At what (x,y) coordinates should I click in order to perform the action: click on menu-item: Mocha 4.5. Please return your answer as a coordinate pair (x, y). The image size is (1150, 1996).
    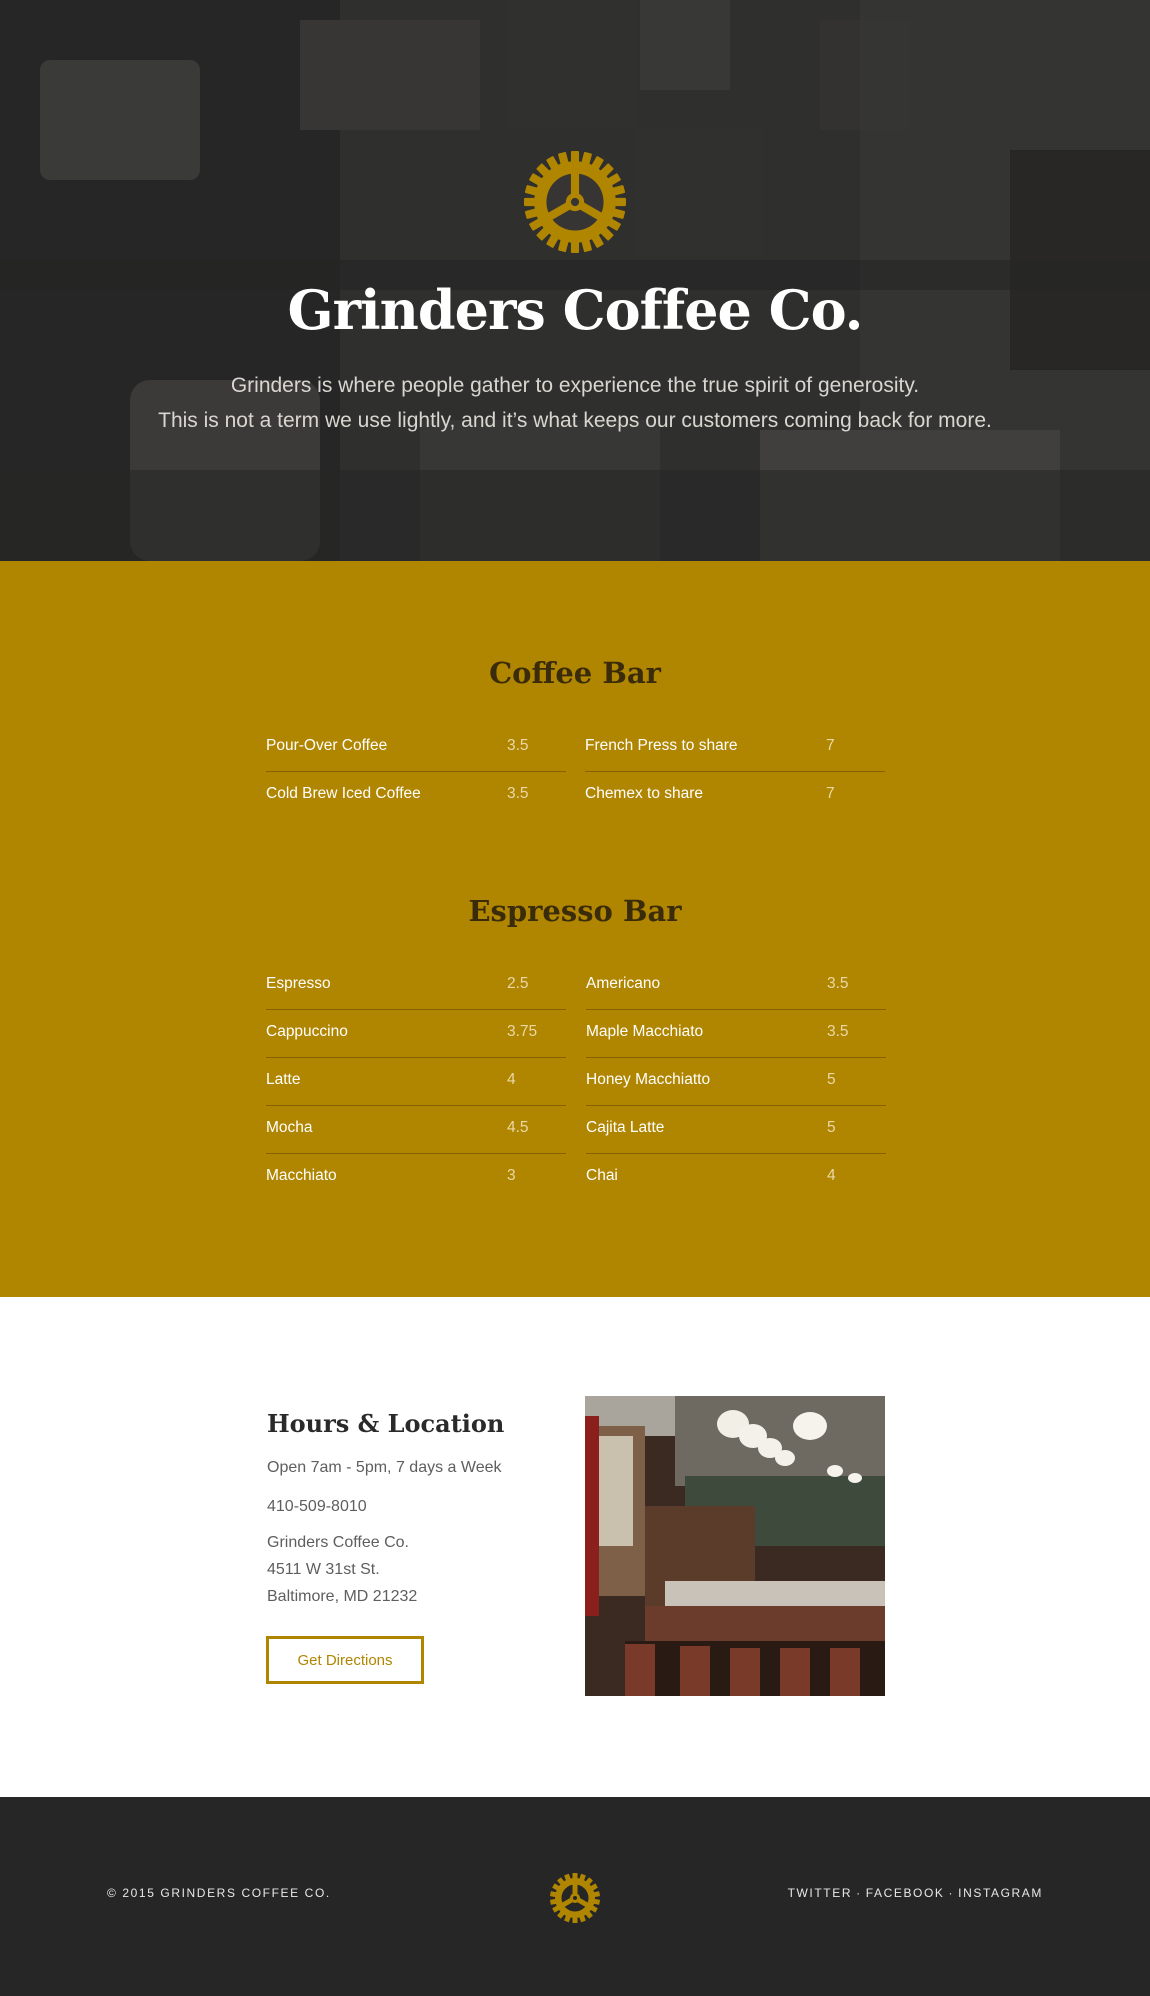
    Looking at the image, I should click on (416, 1130).